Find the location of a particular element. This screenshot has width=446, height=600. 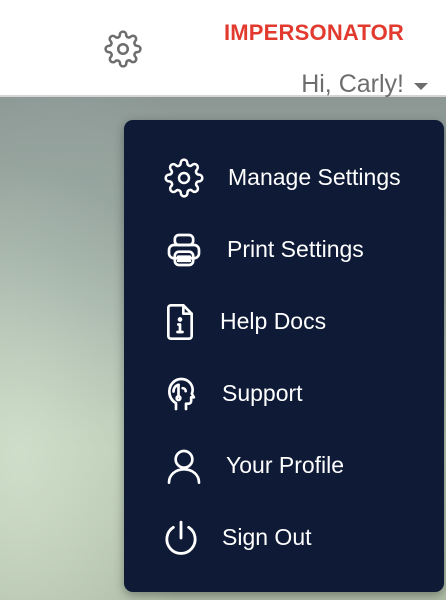

menu-item-sign-out: Sign Out is located at coordinates (284, 536).